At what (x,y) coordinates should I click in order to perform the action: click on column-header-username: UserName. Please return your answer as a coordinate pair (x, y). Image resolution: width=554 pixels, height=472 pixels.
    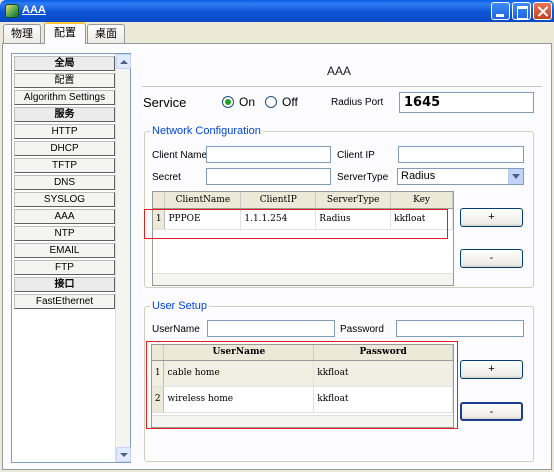
    Looking at the image, I should click on (239, 353).